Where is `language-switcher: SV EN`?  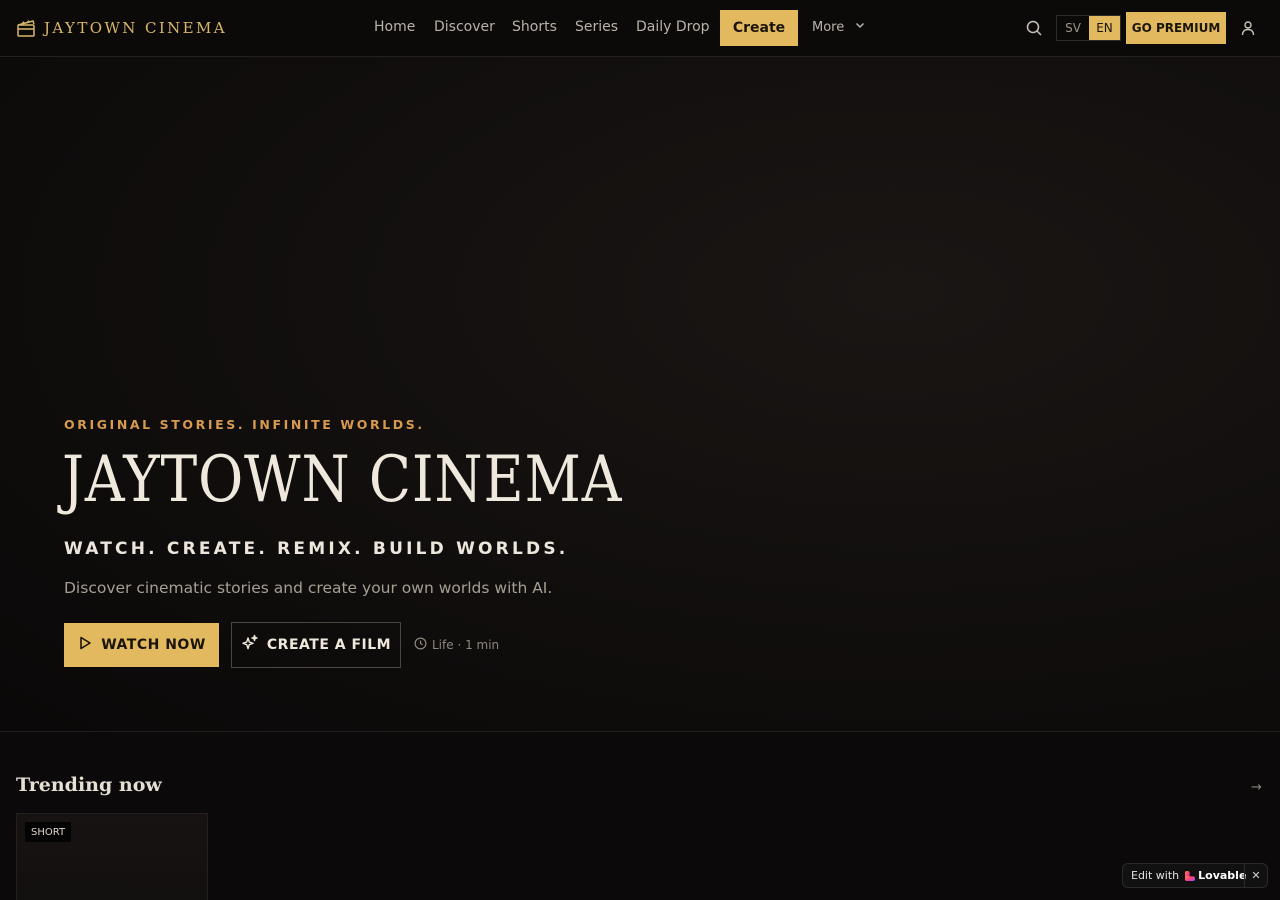
language-switcher: SV EN is located at coordinates (1088, 28).